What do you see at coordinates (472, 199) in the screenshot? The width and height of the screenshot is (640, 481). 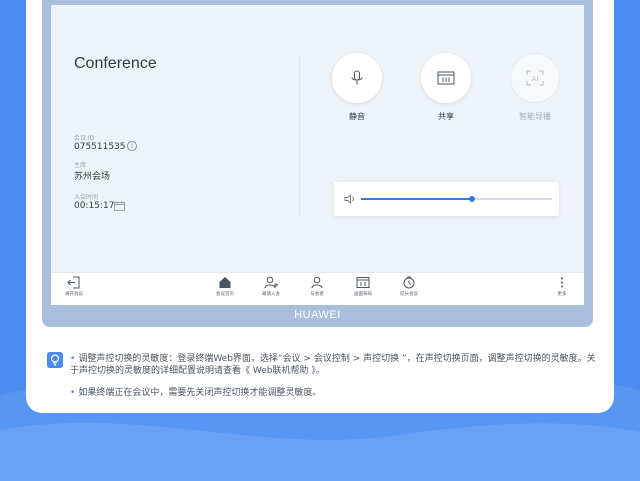 I see `volume-knob` at bounding box center [472, 199].